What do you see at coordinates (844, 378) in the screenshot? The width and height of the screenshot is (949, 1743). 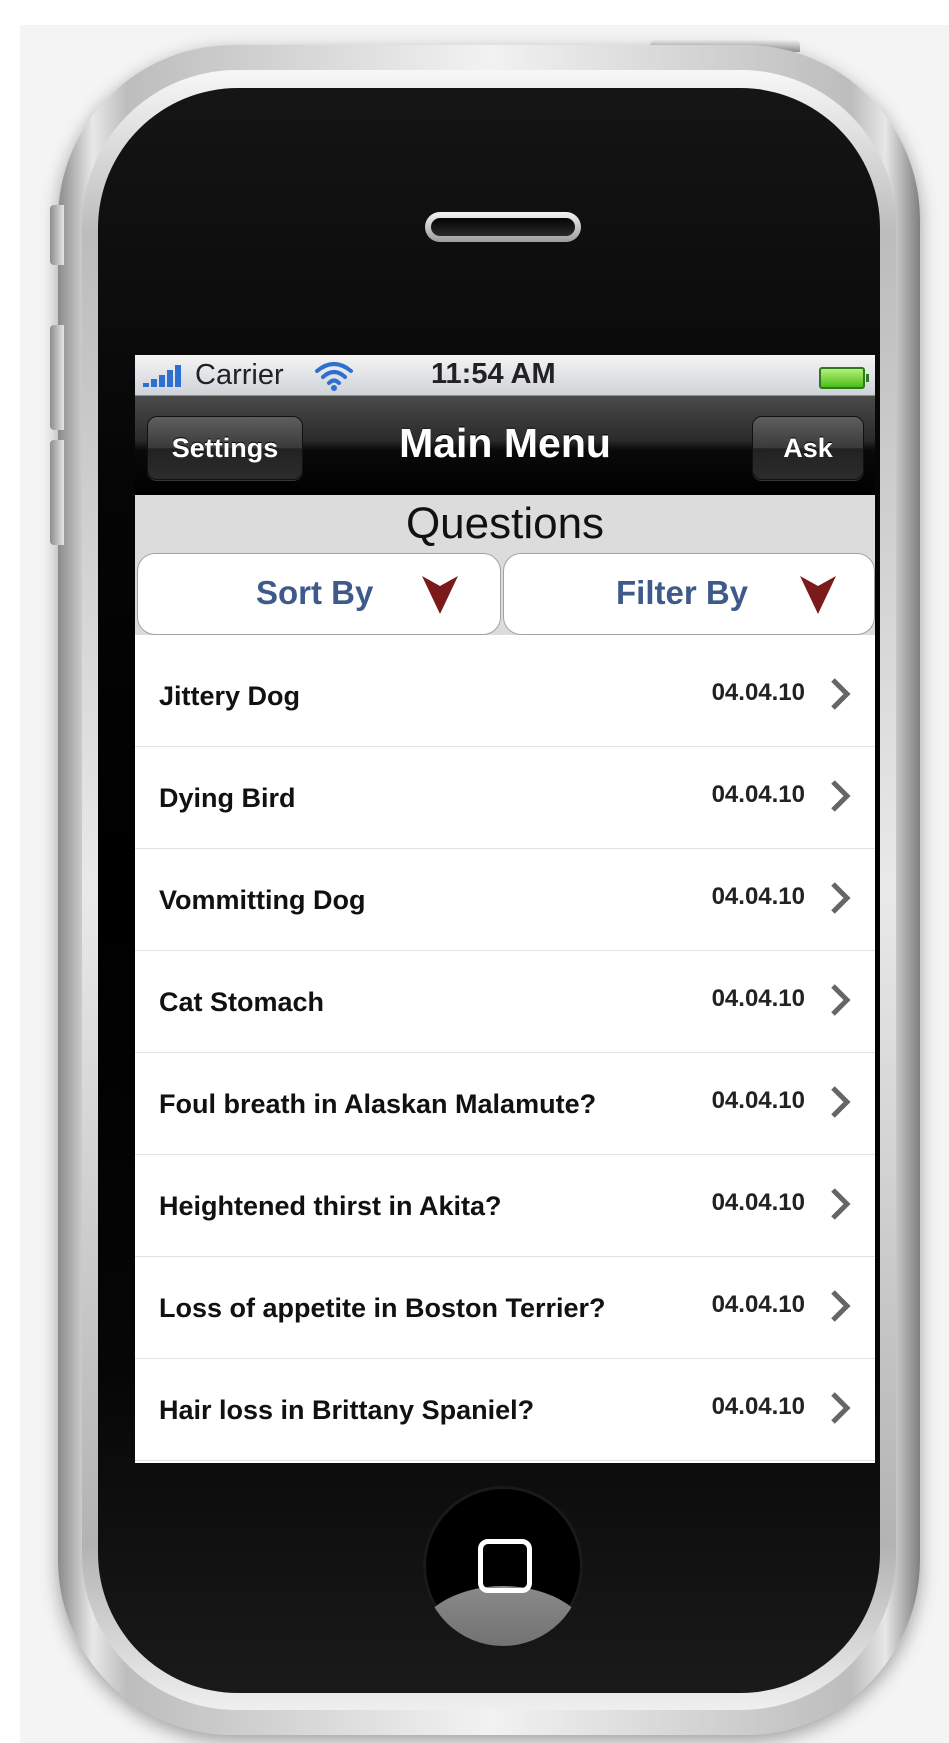 I see `battery-icon` at bounding box center [844, 378].